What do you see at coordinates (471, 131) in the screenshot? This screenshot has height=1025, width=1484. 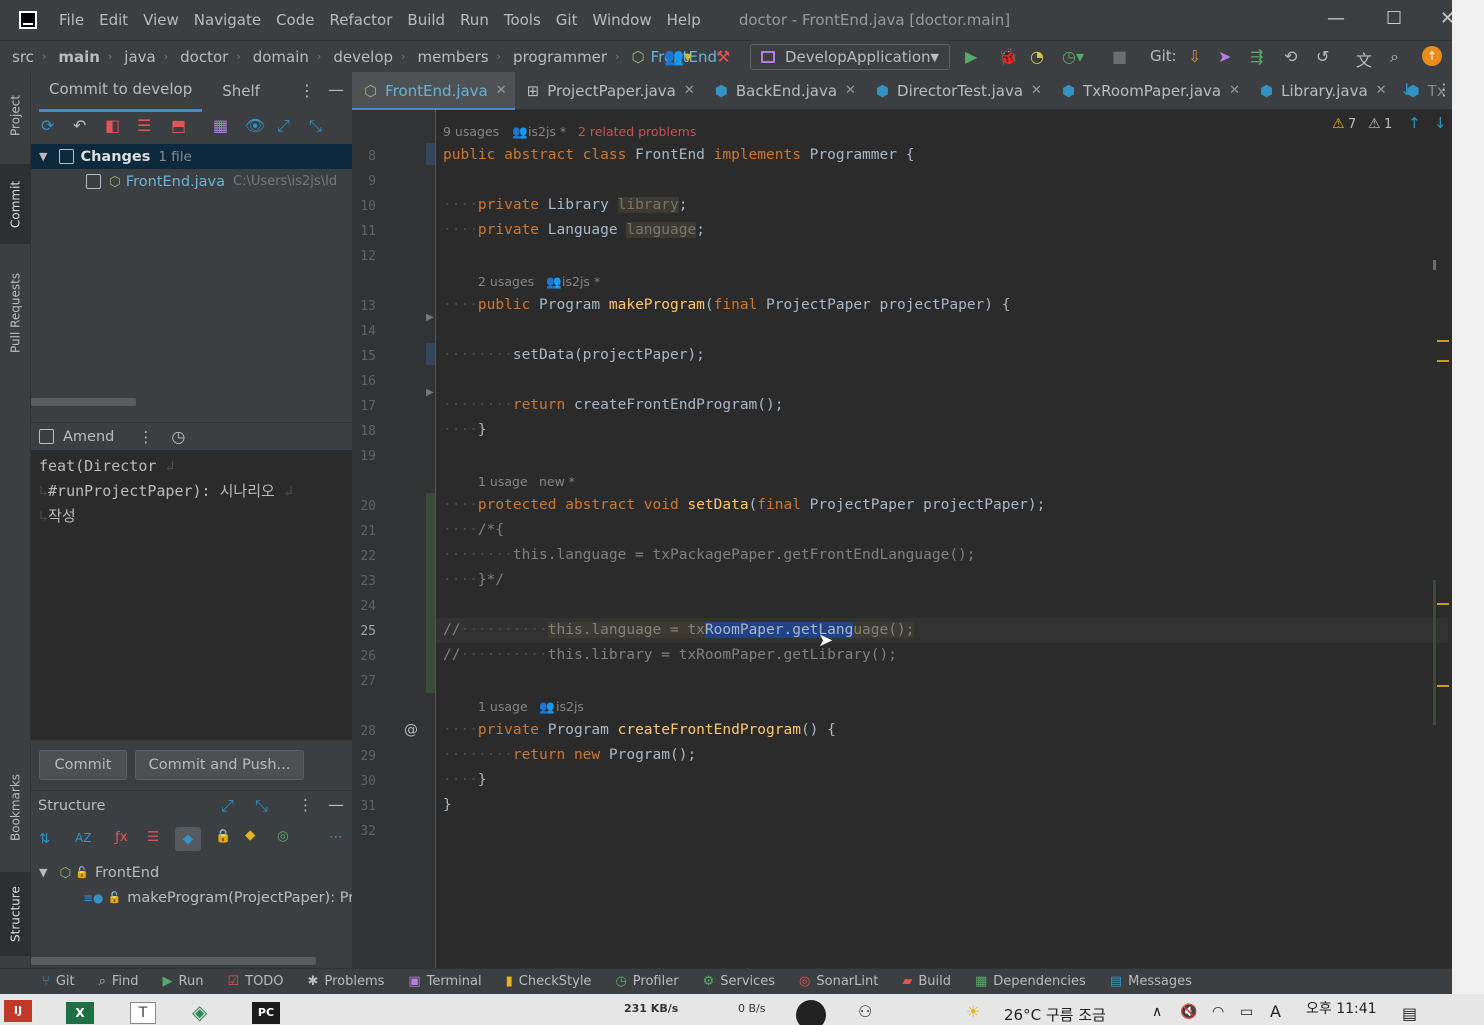 I see `usages-hint: 9 usages` at bounding box center [471, 131].